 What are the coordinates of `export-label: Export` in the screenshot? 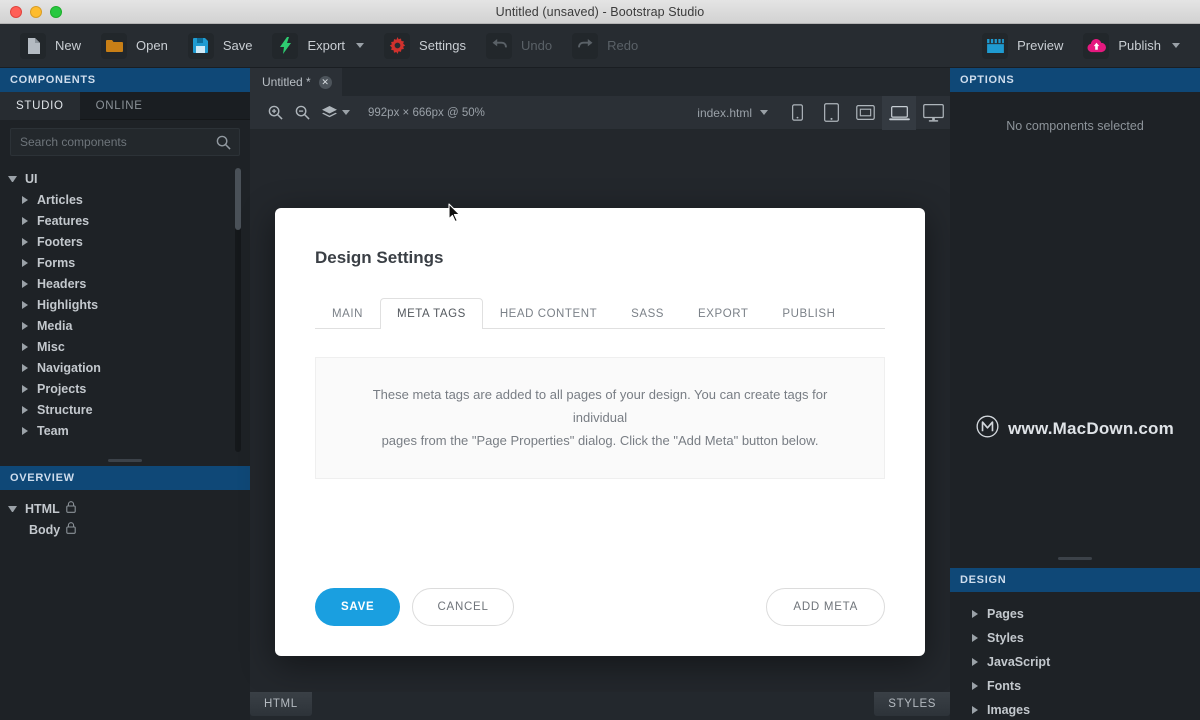 It's located at (326, 45).